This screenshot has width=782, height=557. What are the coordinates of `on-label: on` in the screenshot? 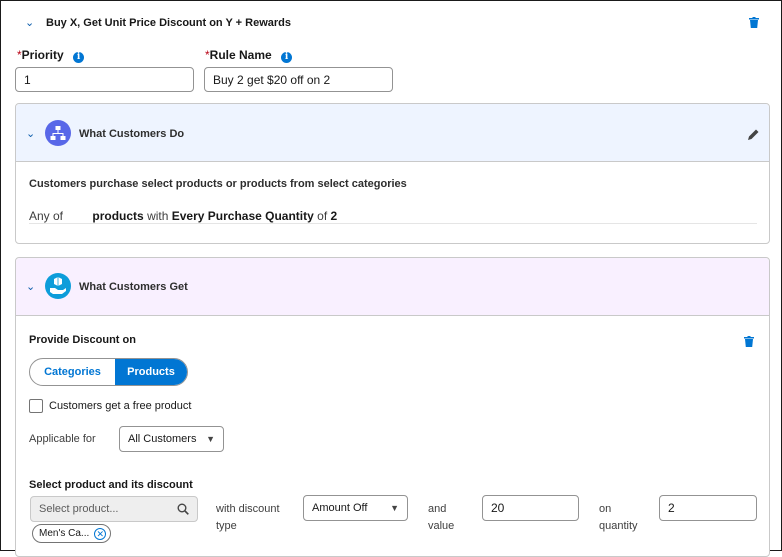 It's located at (605, 509).